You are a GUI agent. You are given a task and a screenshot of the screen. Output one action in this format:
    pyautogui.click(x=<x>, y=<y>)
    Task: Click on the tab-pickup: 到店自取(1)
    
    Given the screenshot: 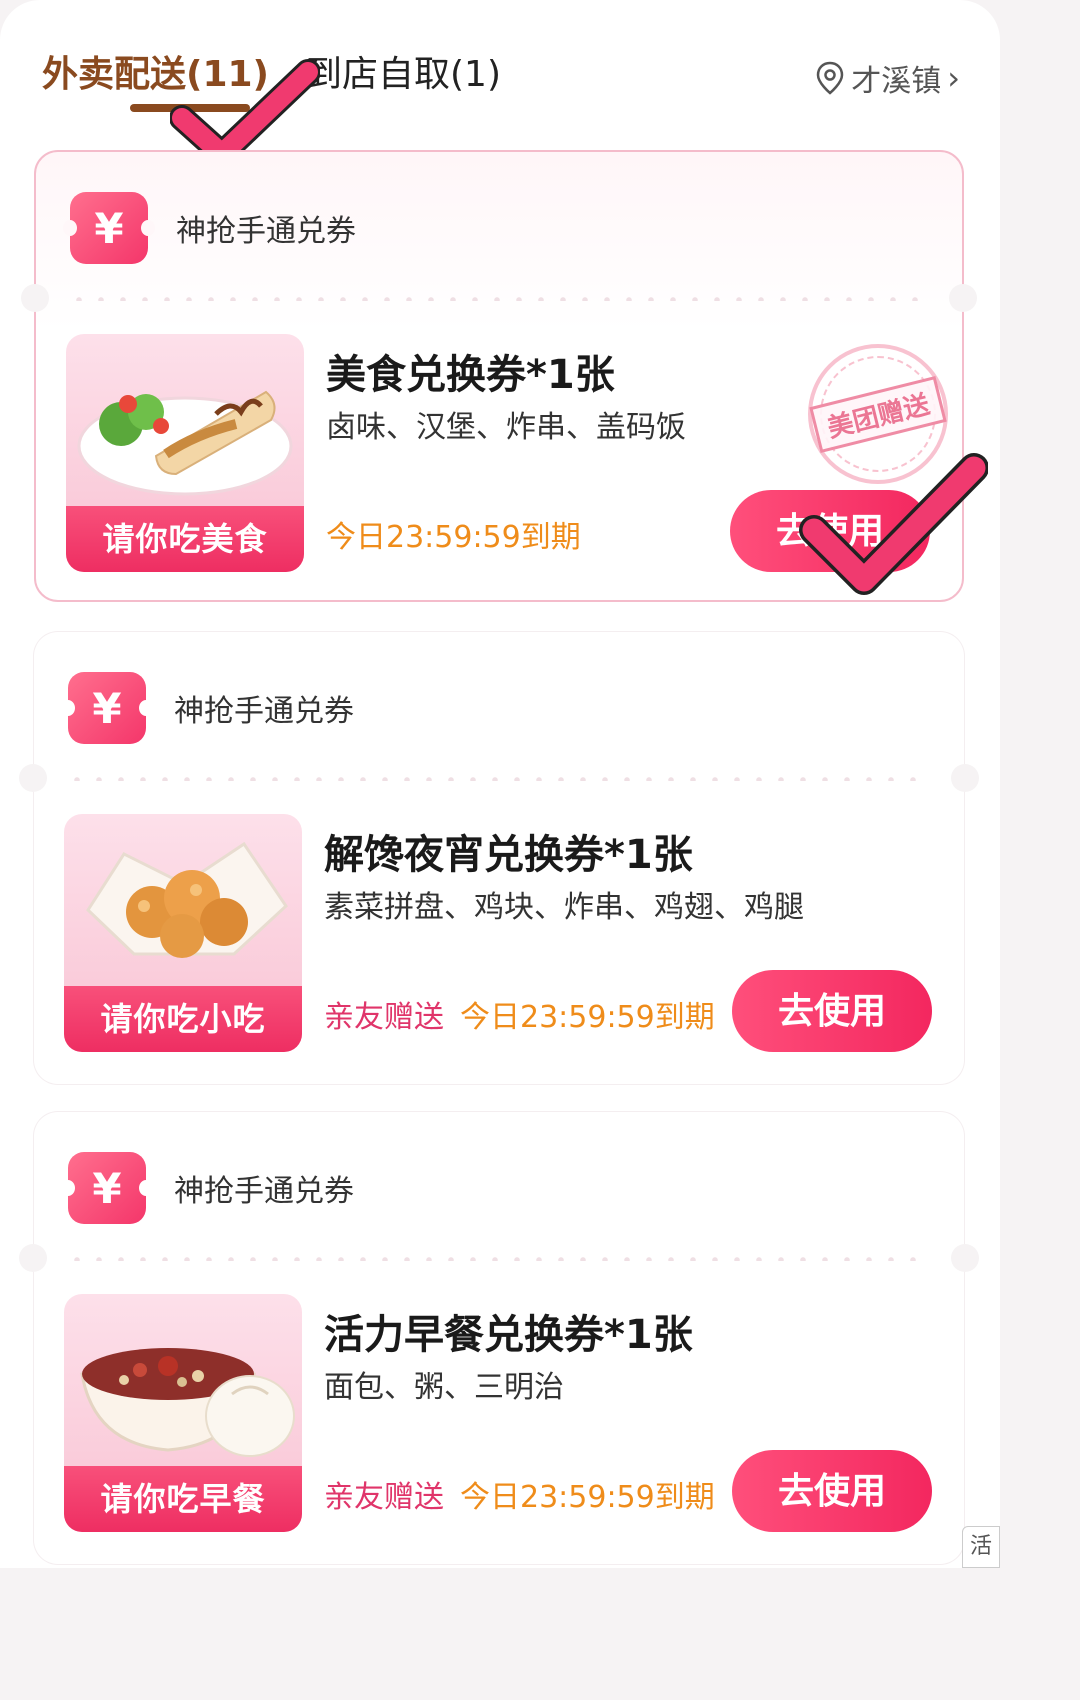 What is the action you would take?
    pyautogui.click(x=403, y=75)
    